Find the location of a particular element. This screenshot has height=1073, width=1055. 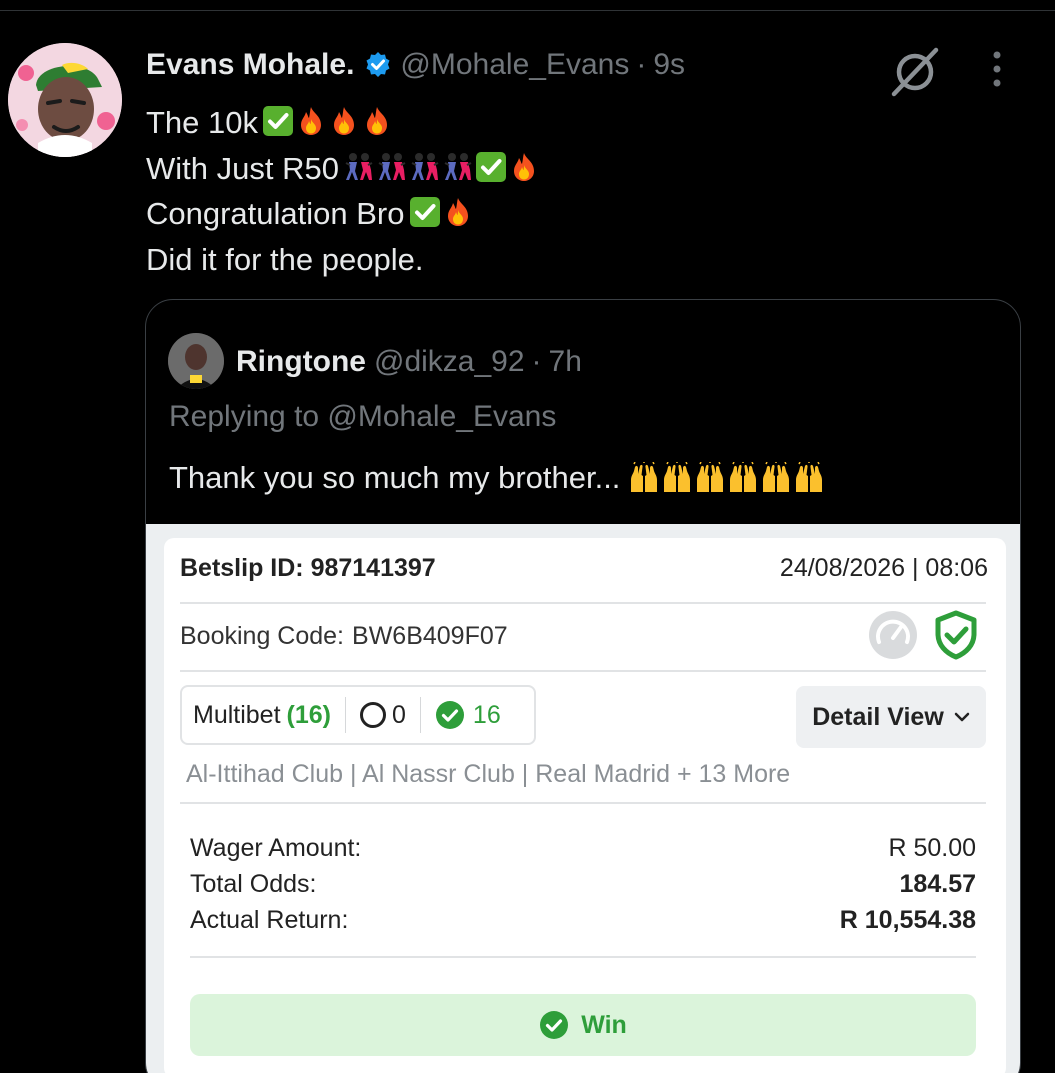

verified-badge-icon is located at coordinates (378, 65).